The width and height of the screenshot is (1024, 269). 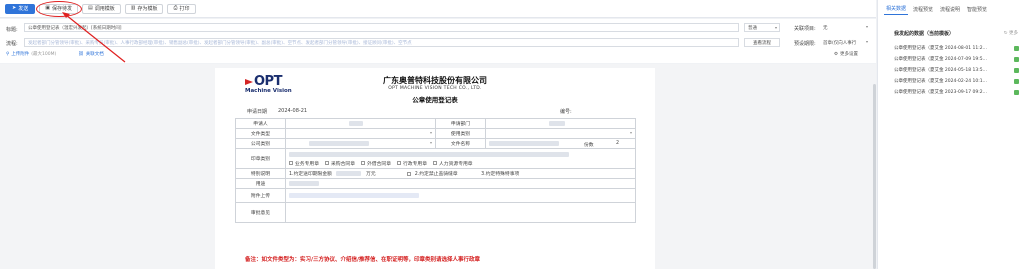 I want to click on attachment-label: 附件上传, so click(x=260, y=195).